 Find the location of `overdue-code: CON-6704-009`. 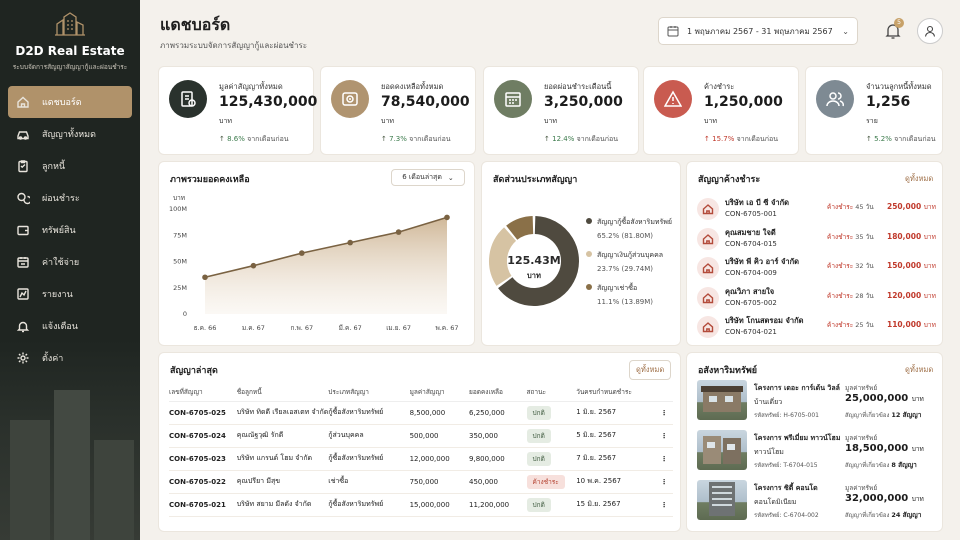

overdue-code: CON-6704-009 is located at coordinates (751, 273).